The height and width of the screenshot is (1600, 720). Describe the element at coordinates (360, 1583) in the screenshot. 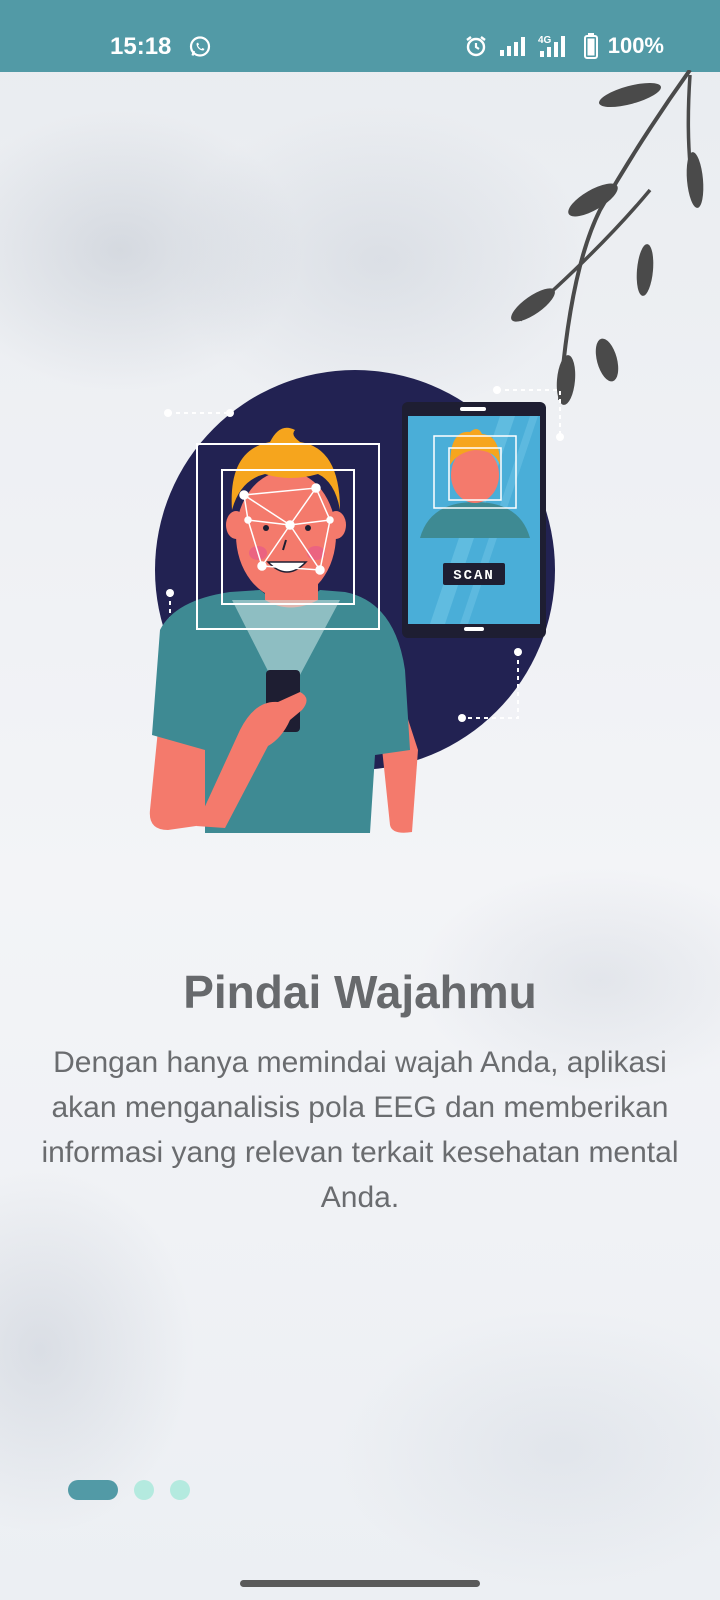

I see `gesture-navigation-bar` at that location.